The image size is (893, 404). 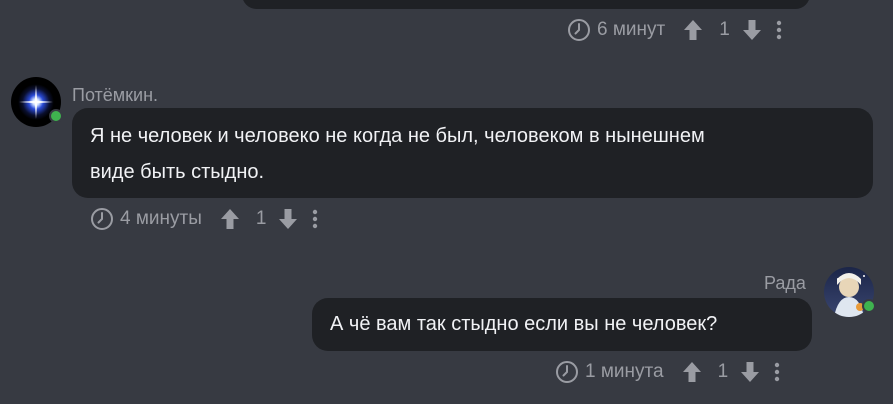 What do you see at coordinates (785, 283) in the screenshot?
I see `author-name: Рада` at bounding box center [785, 283].